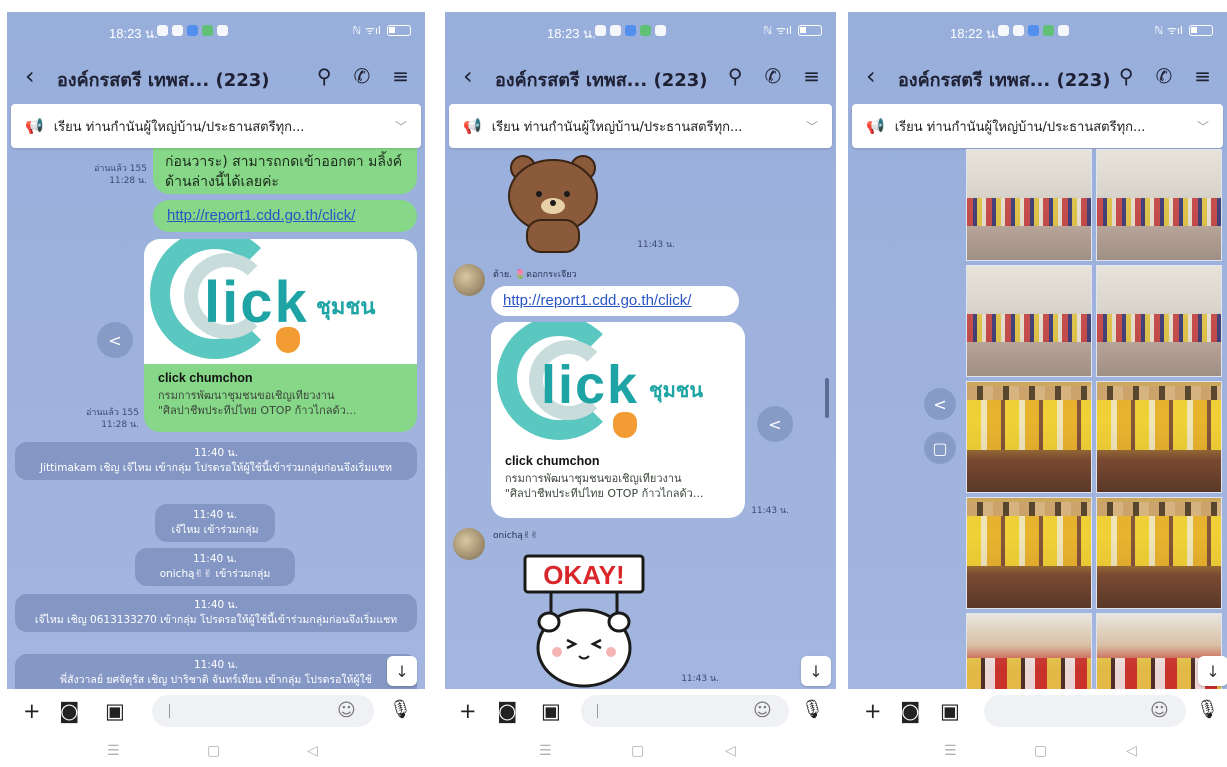 Image resolution: width=1227 pixels, height=767 pixels. I want to click on battery-icon, so click(810, 30).